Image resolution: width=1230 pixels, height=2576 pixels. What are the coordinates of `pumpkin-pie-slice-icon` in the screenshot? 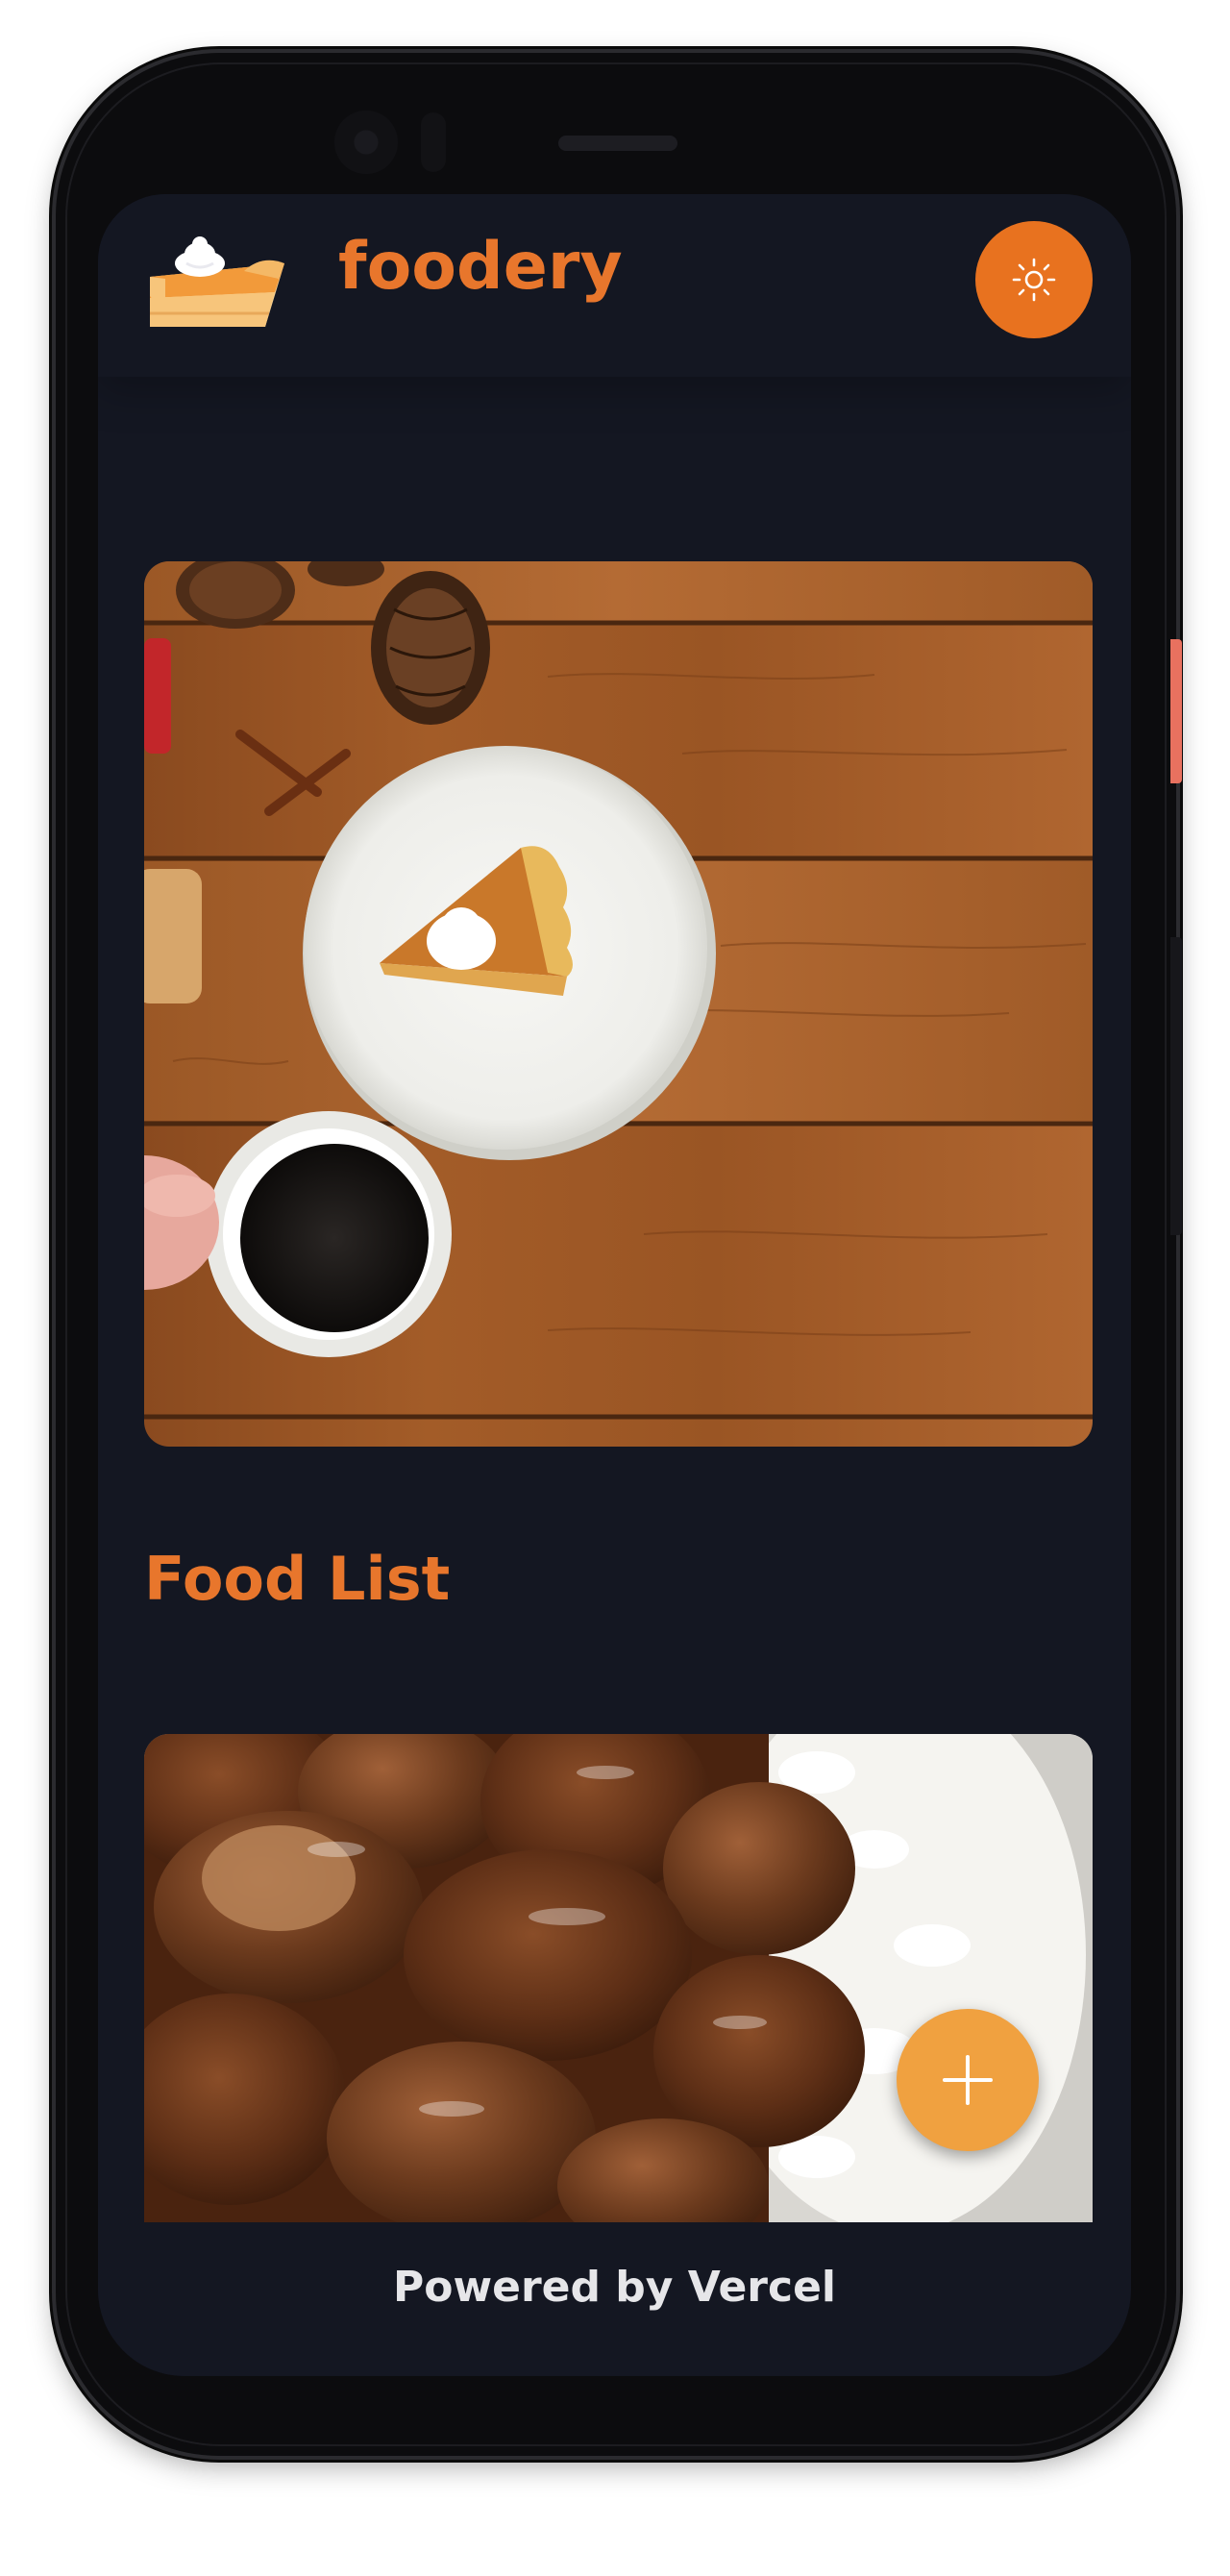 It's located at (217, 278).